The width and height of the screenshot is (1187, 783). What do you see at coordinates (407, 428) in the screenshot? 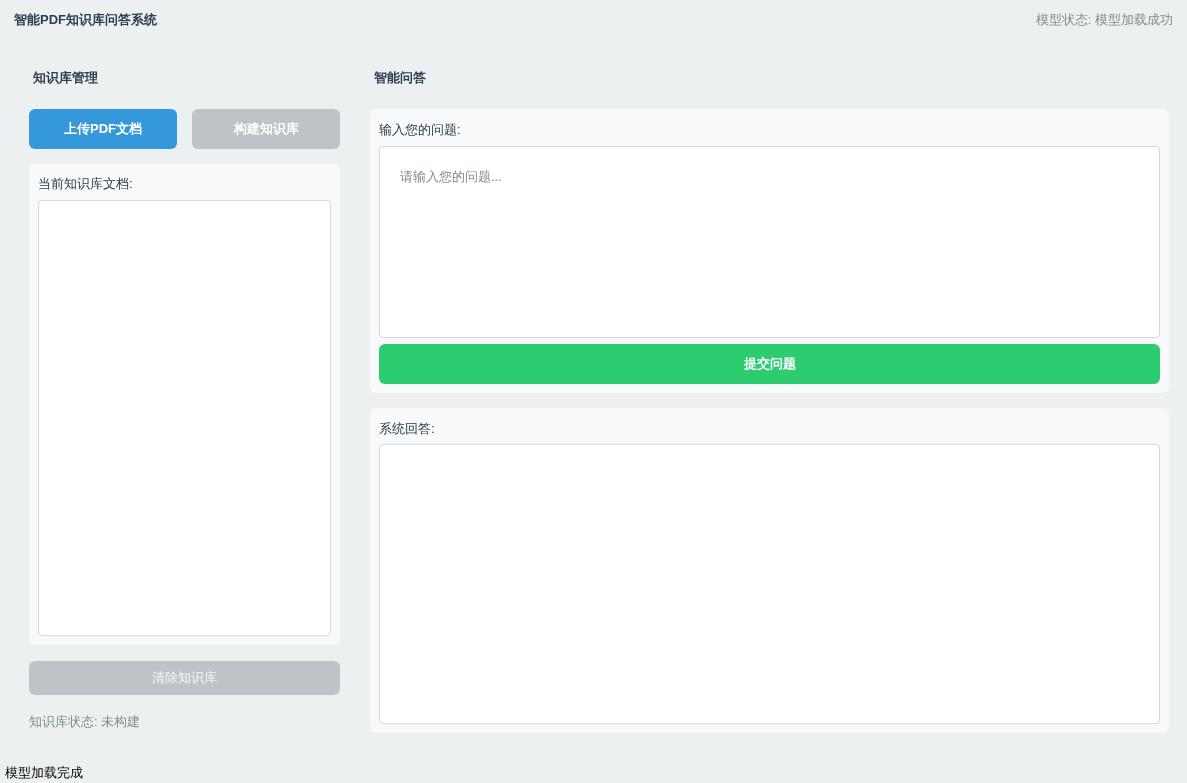
I see `answer-label: 系统回答:` at bounding box center [407, 428].